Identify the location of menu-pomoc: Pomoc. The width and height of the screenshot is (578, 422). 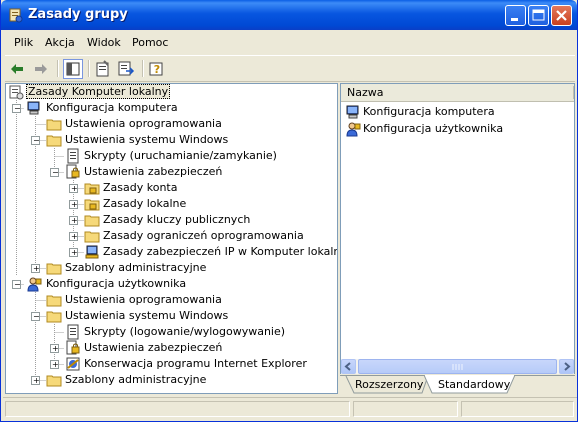
(150, 42).